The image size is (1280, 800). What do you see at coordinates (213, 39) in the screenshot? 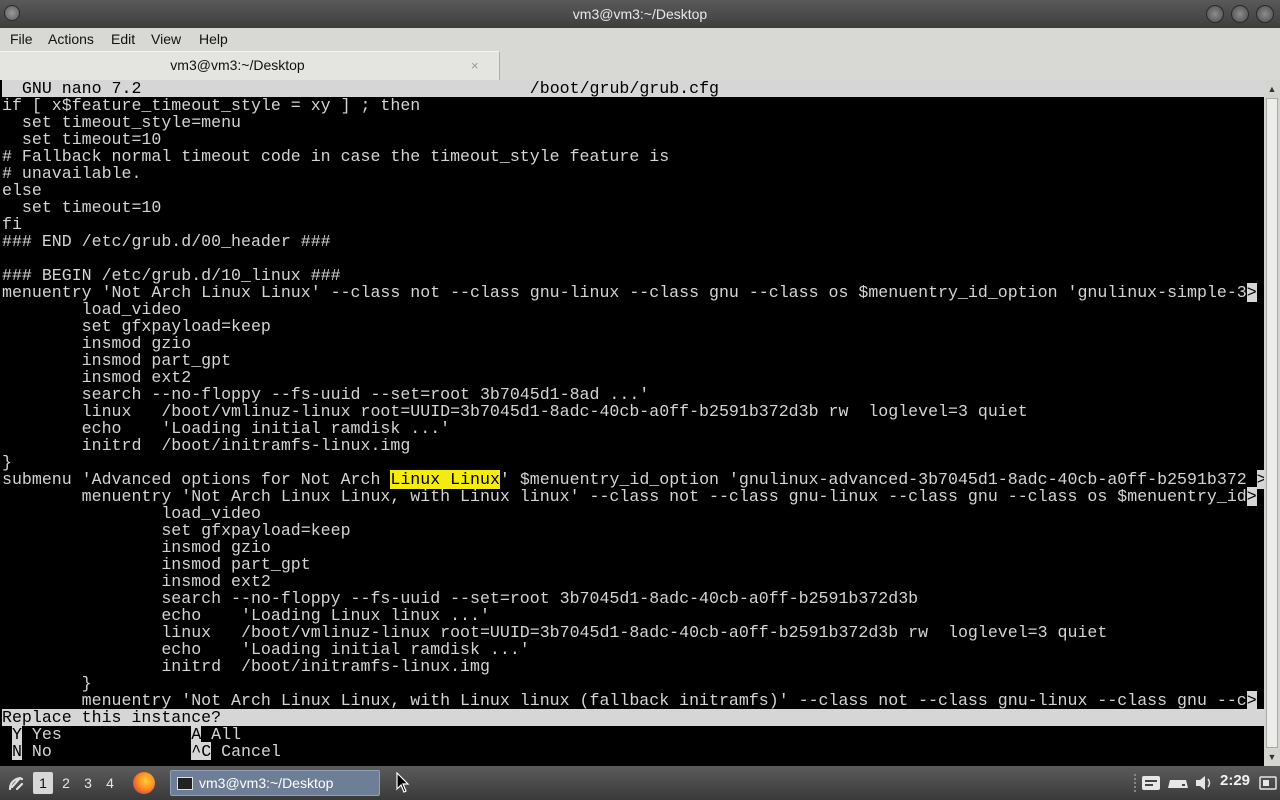
I see `menu-help: Help` at bounding box center [213, 39].